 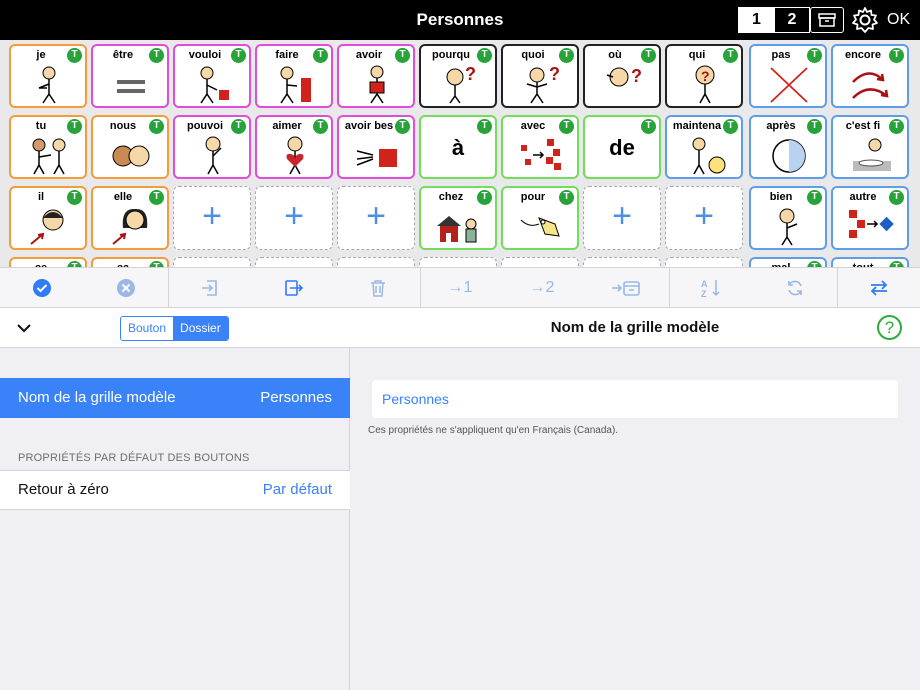 I want to click on person-thumbs-up-icon, so click(x=788, y=227).